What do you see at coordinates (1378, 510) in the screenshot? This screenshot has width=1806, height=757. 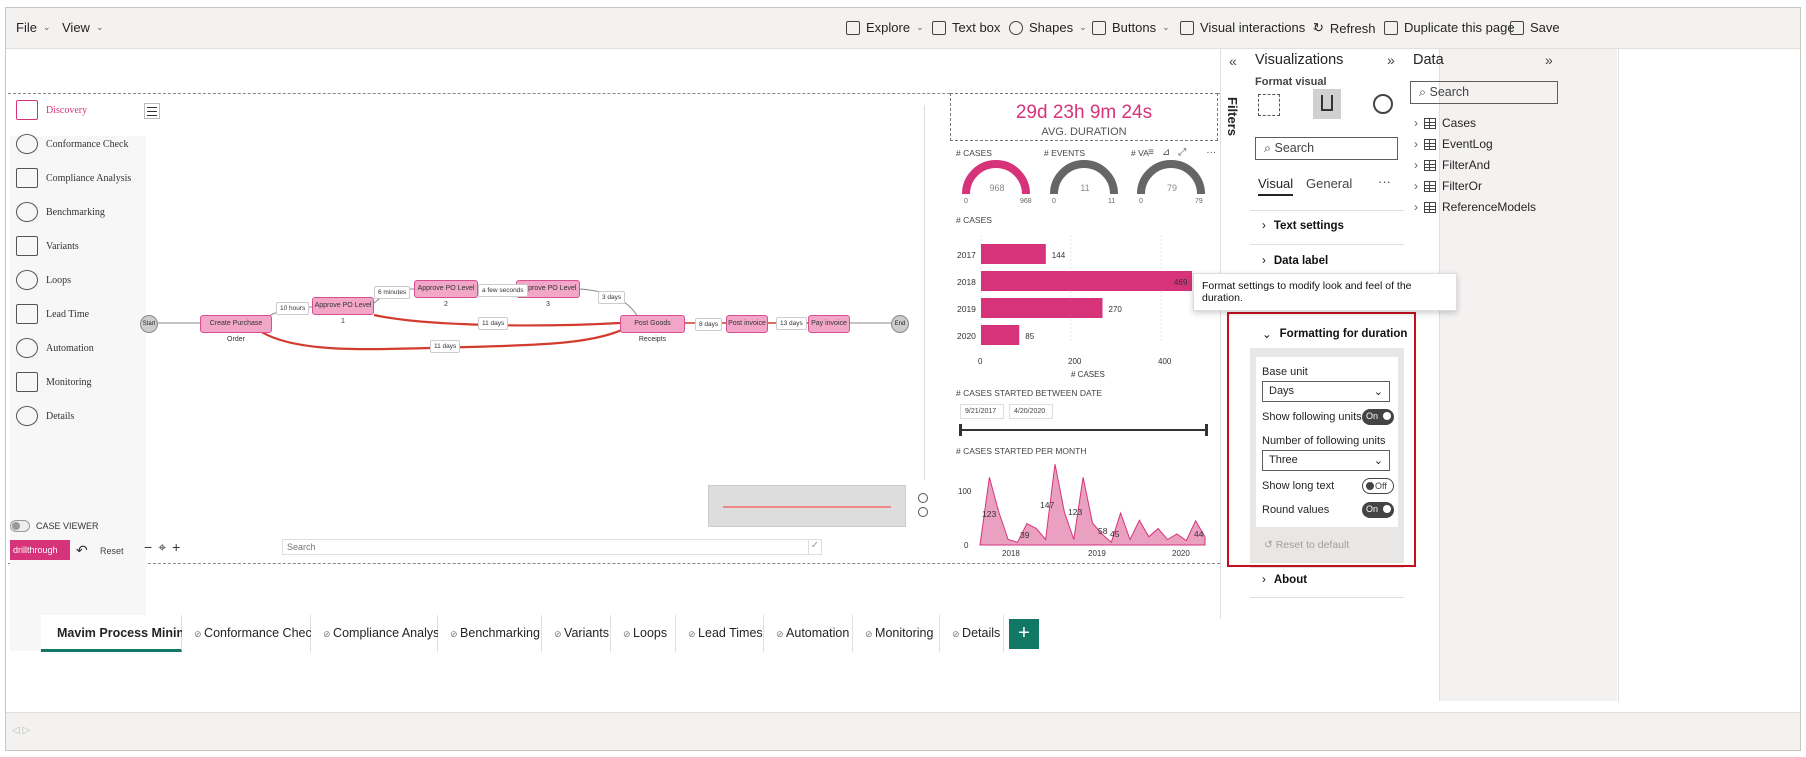 I see `round-values-toggle: On` at bounding box center [1378, 510].